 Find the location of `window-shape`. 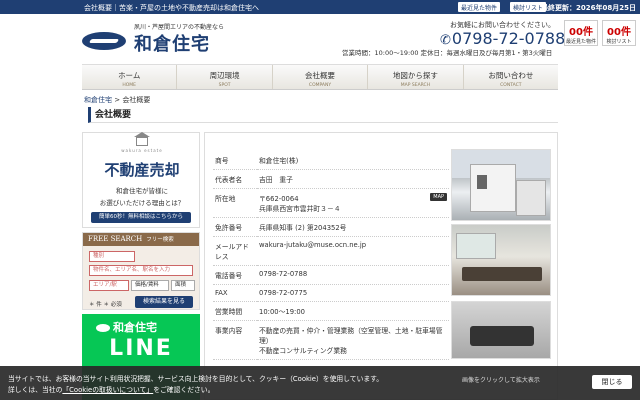

window-shape is located at coordinates (476, 246).